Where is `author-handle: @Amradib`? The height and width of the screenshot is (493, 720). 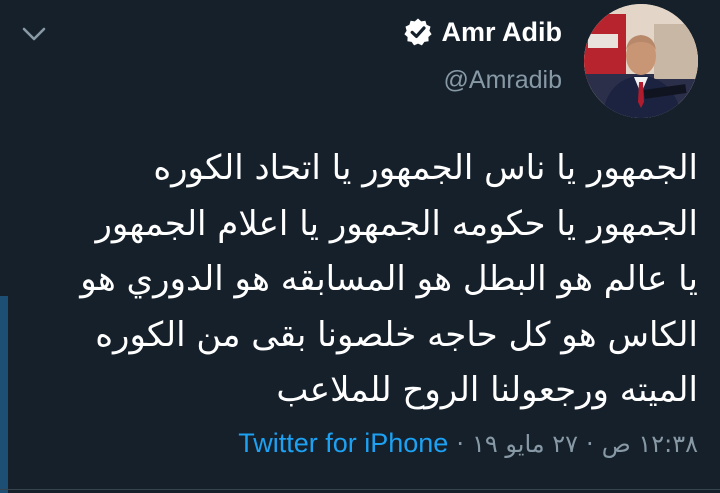
author-handle: @Amradib is located at coordinates (503, 80).